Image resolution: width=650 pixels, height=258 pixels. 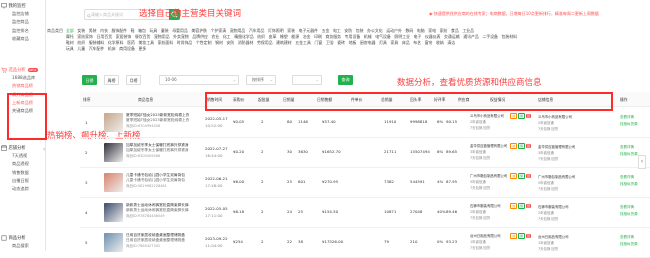 What do you see at coordinates (284, 42) in the screenshot?
I see `category-item: 建筑建材` at bounding box center [284, 42].